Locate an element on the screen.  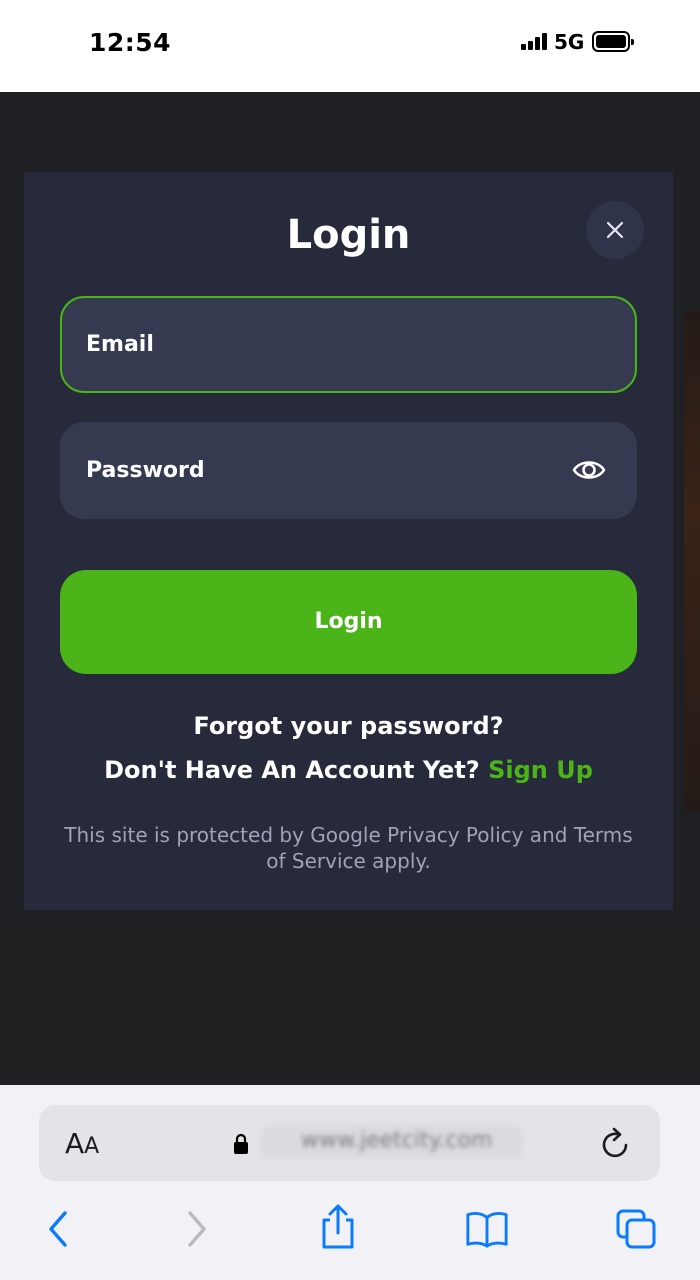
forgot-password-link: Forgot your password? is located at coordinates (348, 726).